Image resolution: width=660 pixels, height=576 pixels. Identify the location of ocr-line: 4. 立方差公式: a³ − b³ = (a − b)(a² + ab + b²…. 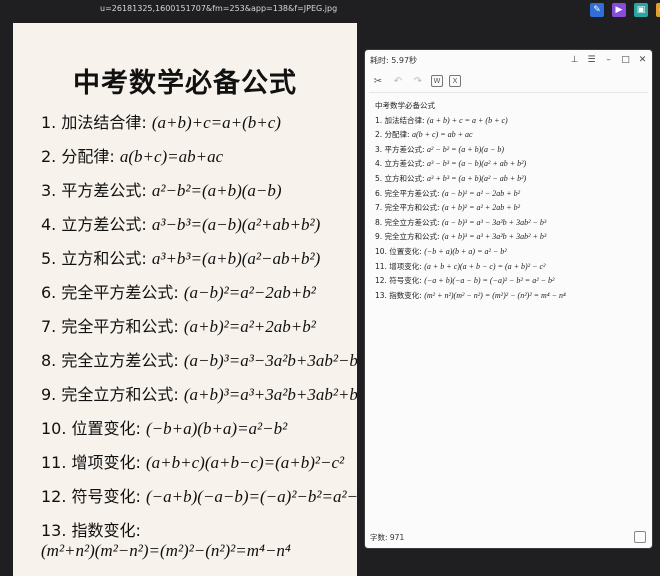
(508, 164).